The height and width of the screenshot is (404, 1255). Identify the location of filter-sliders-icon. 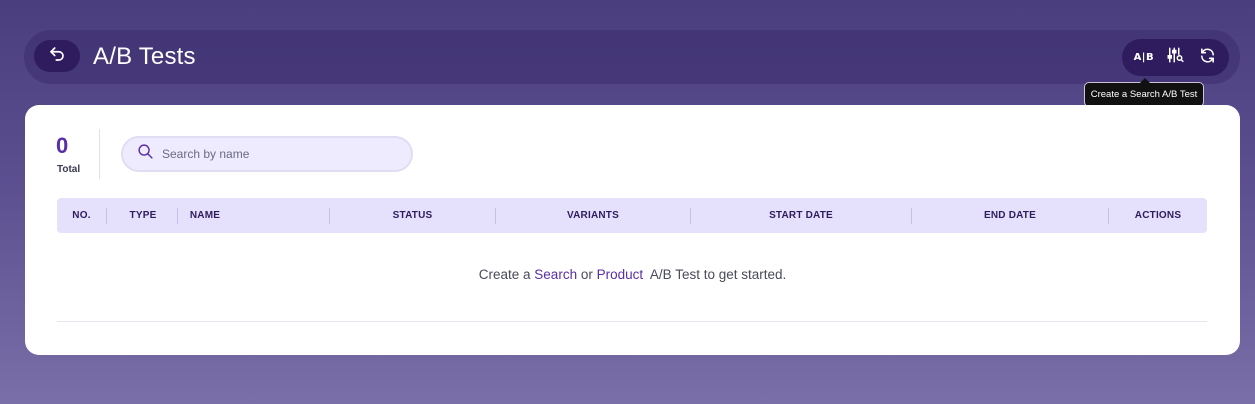
(1175, 57).